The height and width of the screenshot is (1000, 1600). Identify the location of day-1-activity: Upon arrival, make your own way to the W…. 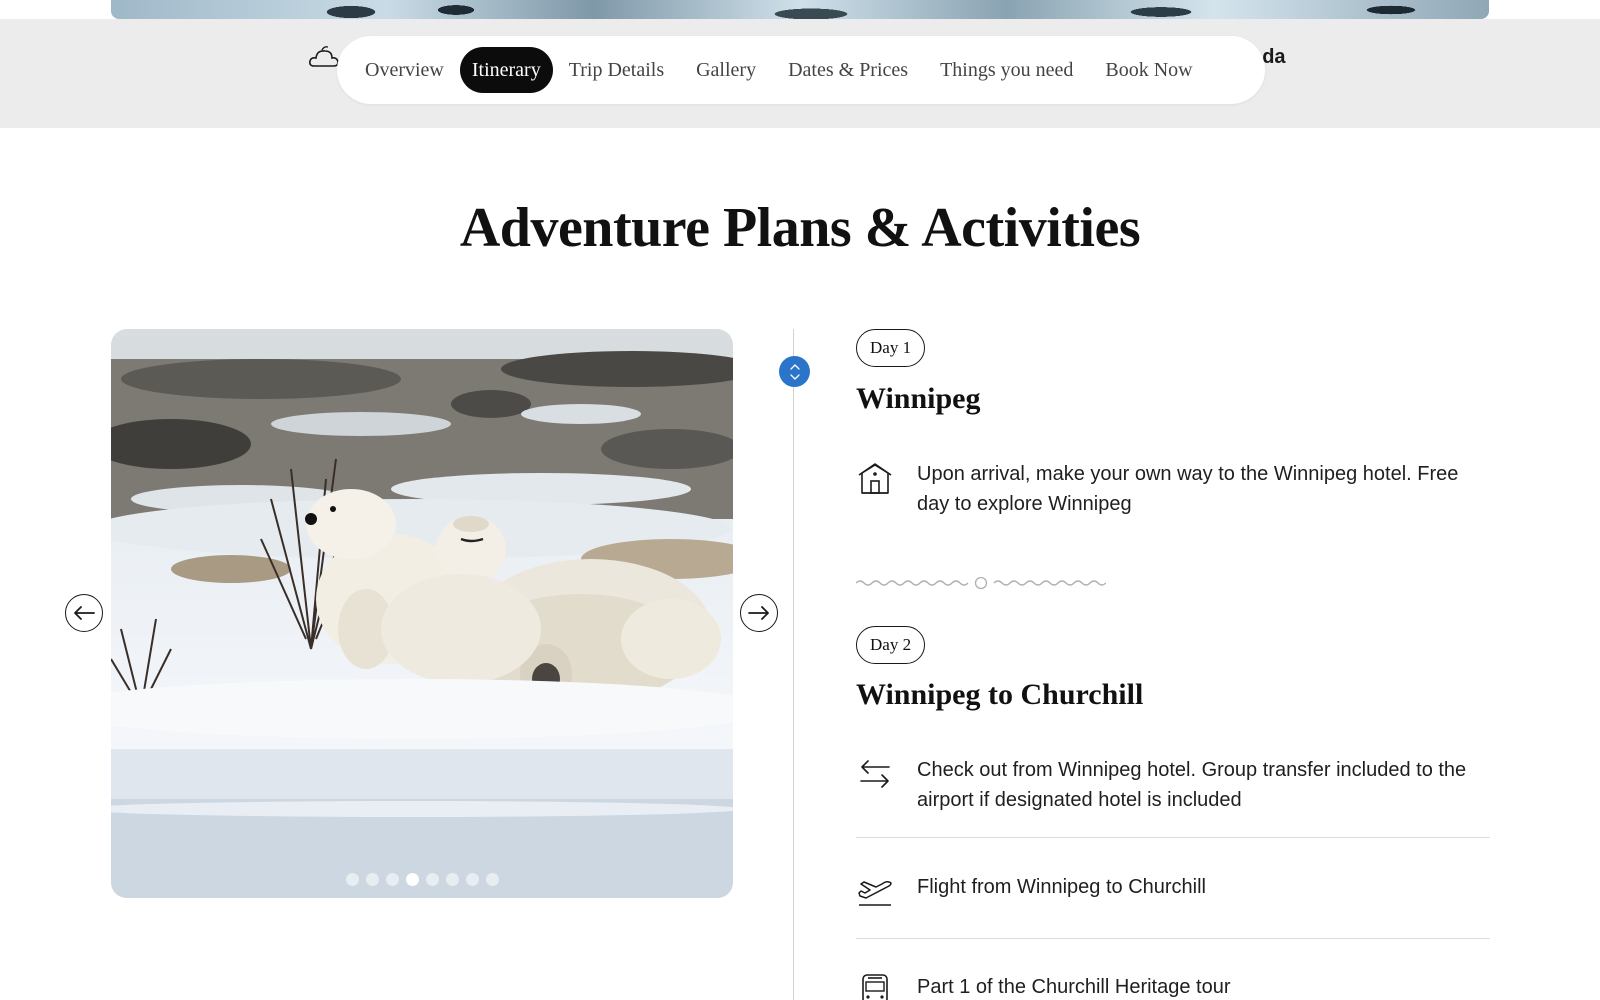
(1173, 489).